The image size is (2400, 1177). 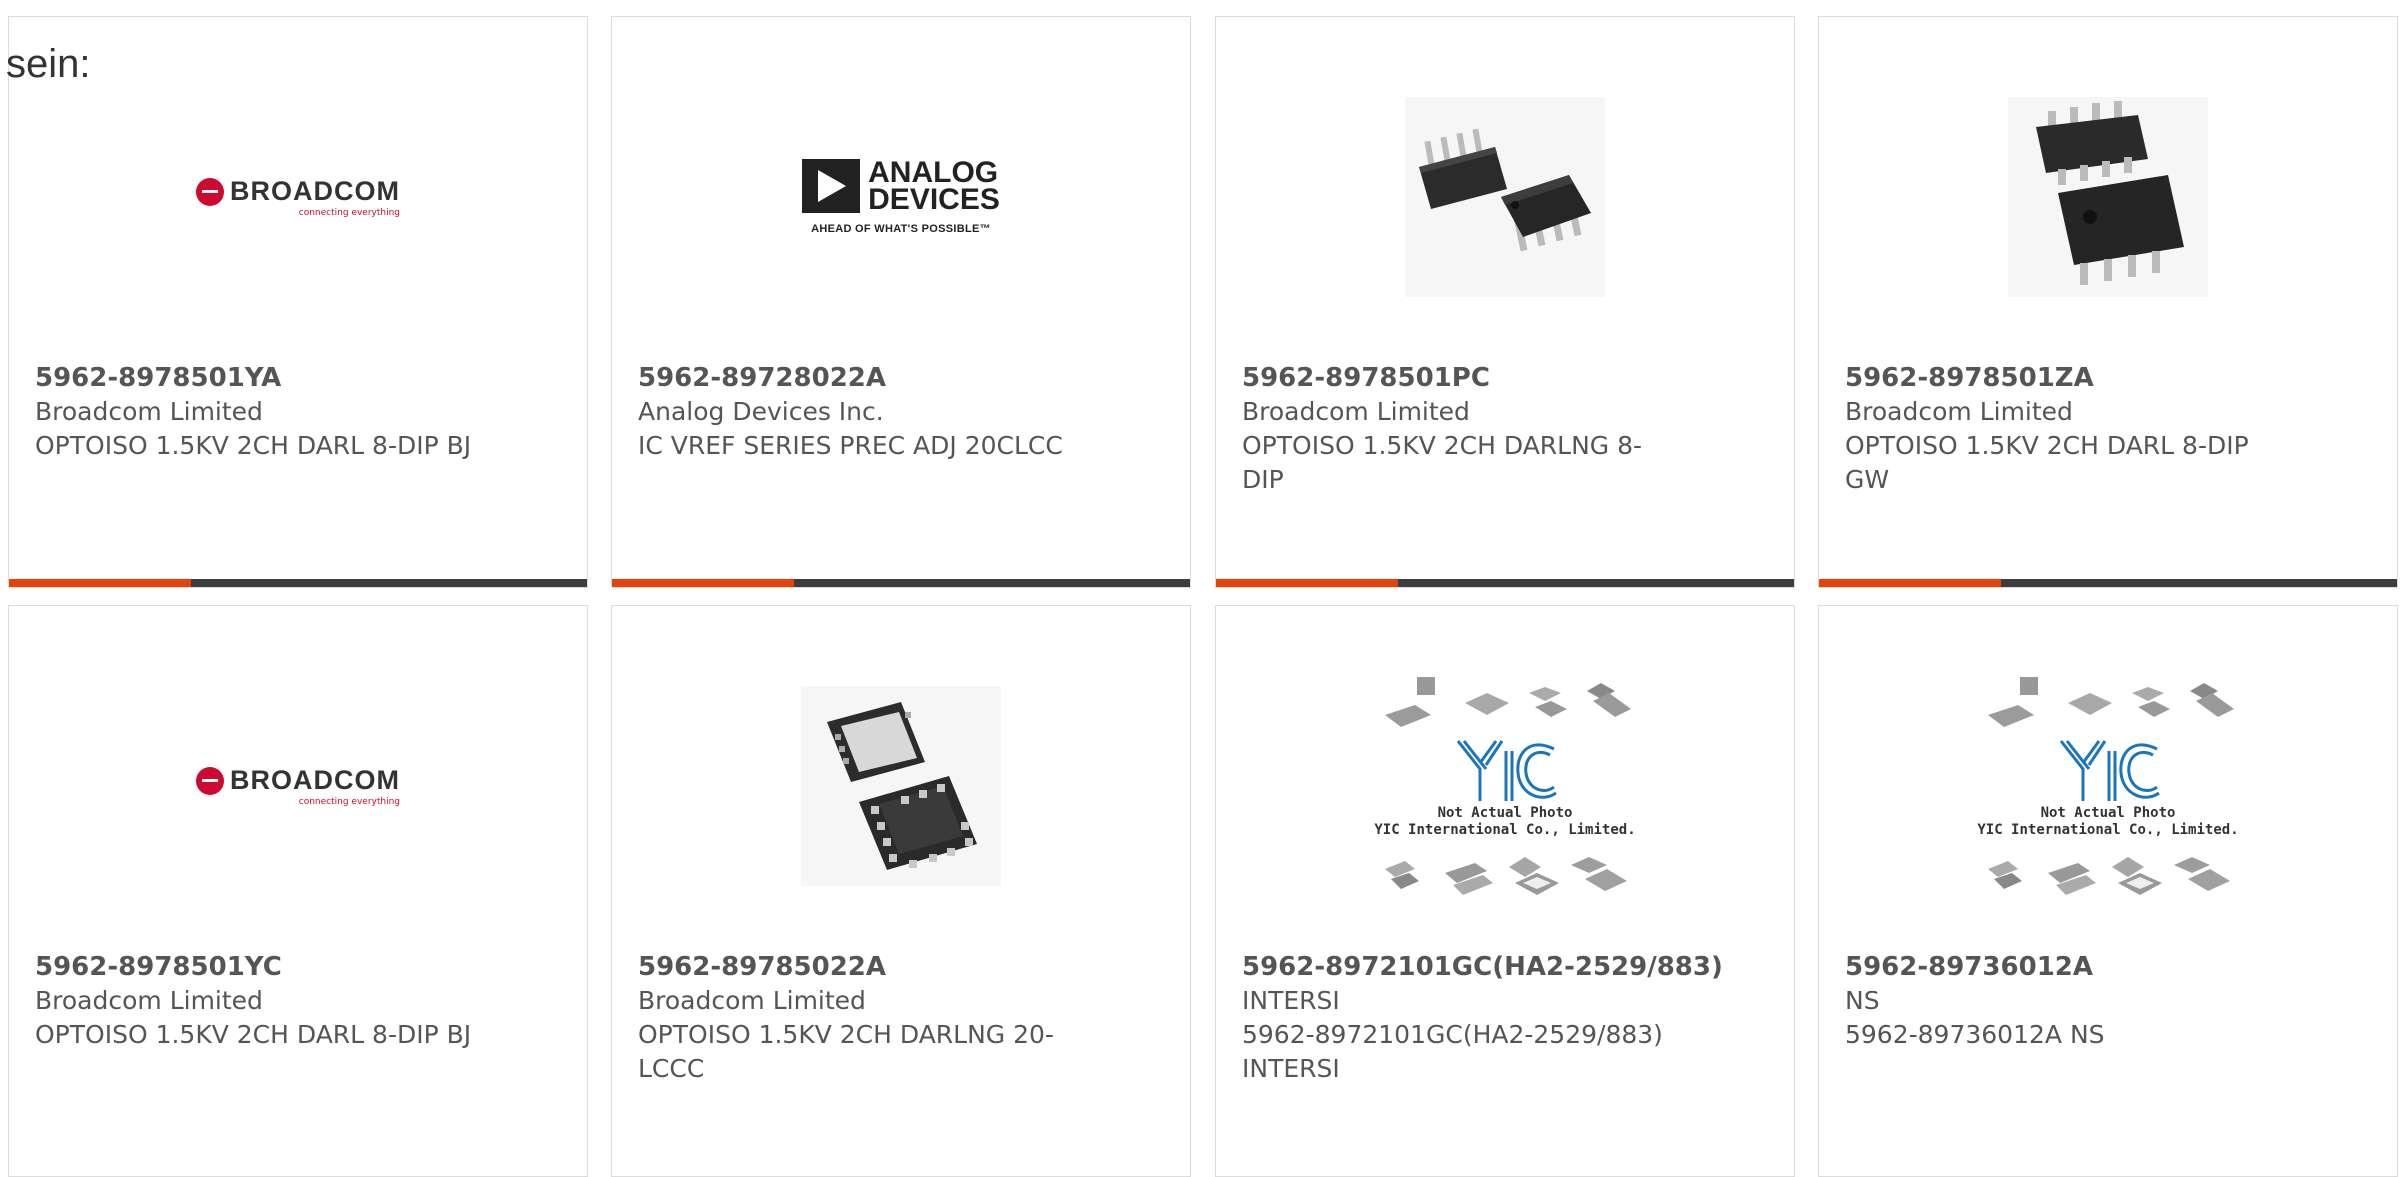 I want to click on product-image: ANALOG DEVICES AHEAD OF WHAT'S POSSIBLE™, so click(x=901, y=197).